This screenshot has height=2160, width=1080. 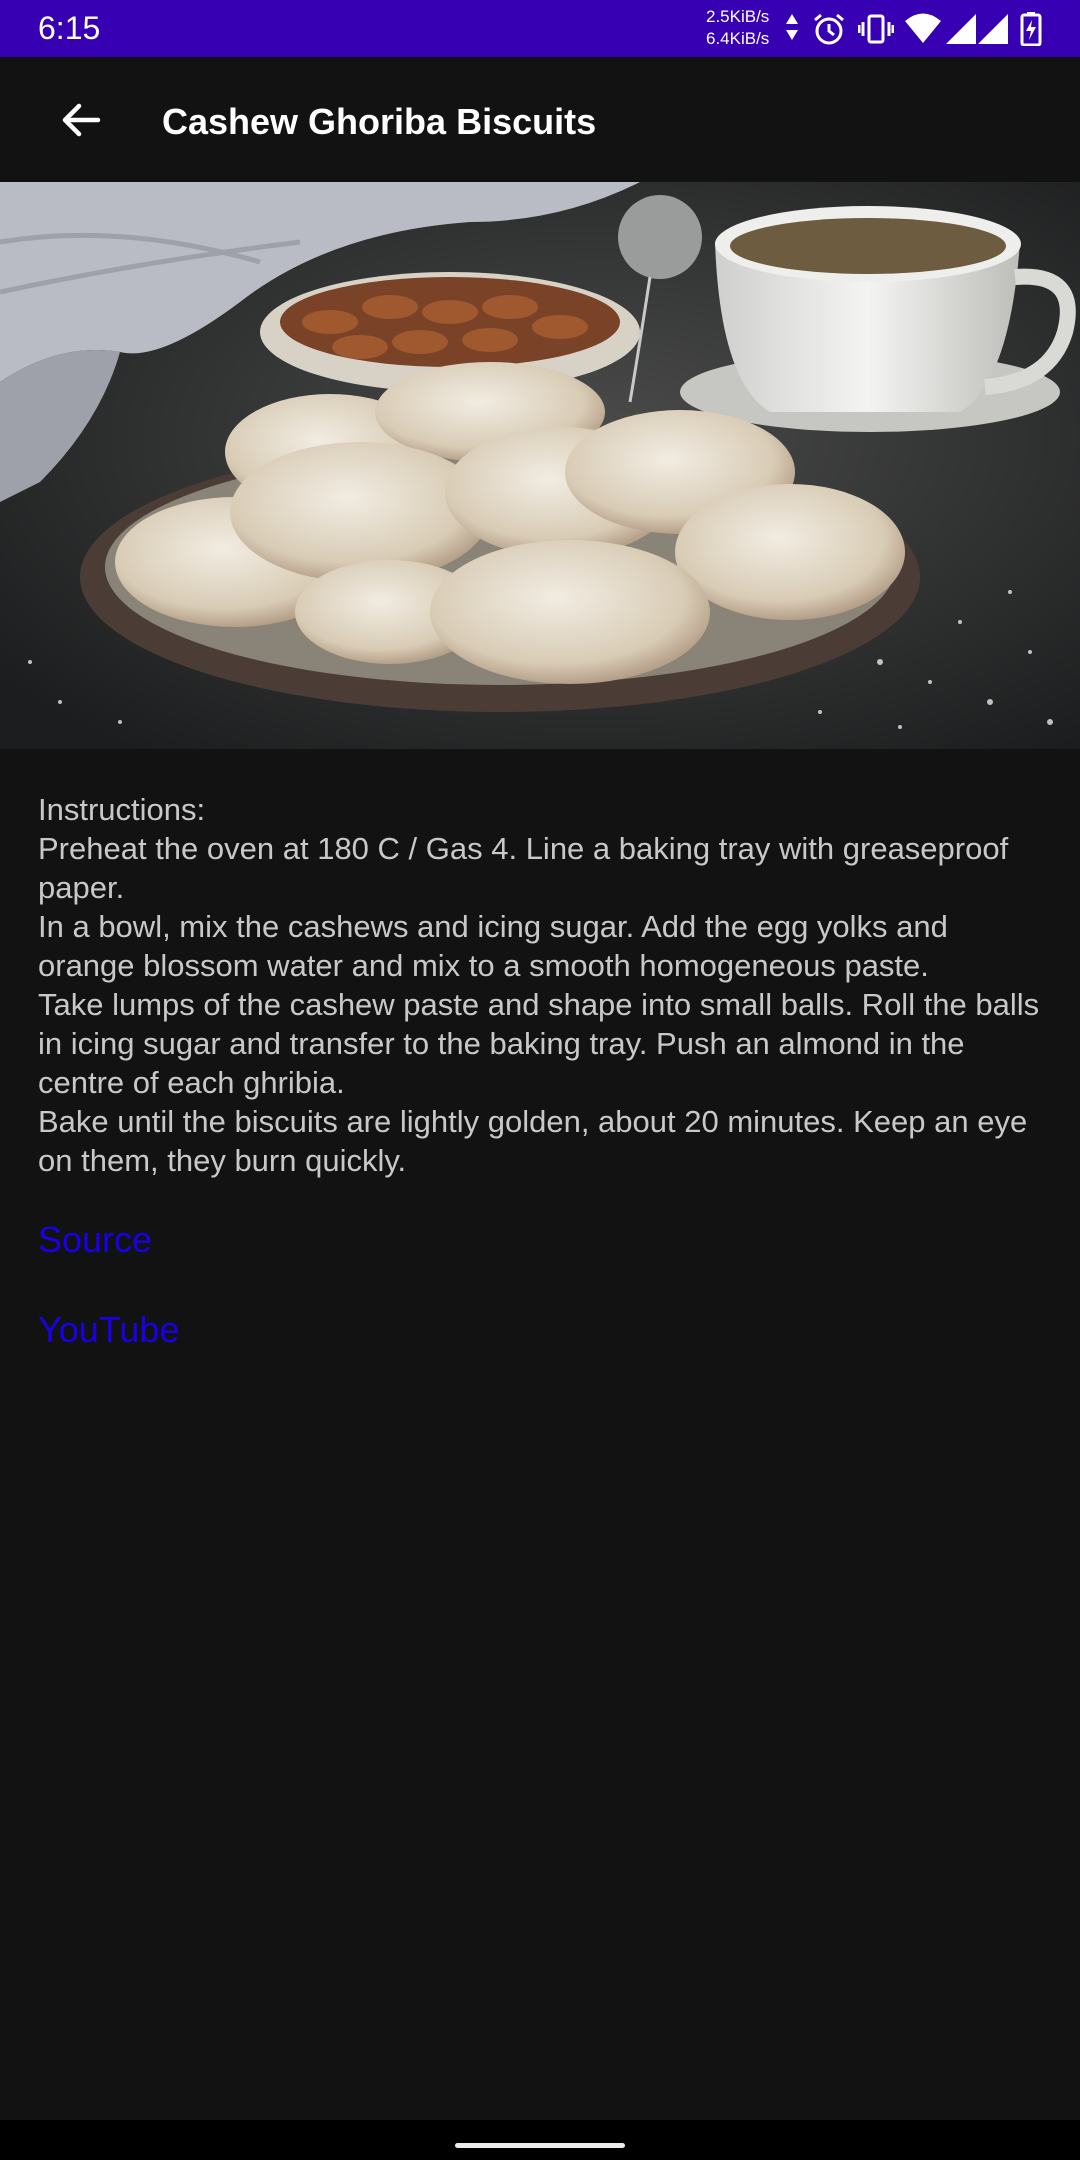 What do you see at coordinates (738, 16) in the screenshot?
I see `upload-speed: 2.5KiB/s` at bounding box center [738, 16].